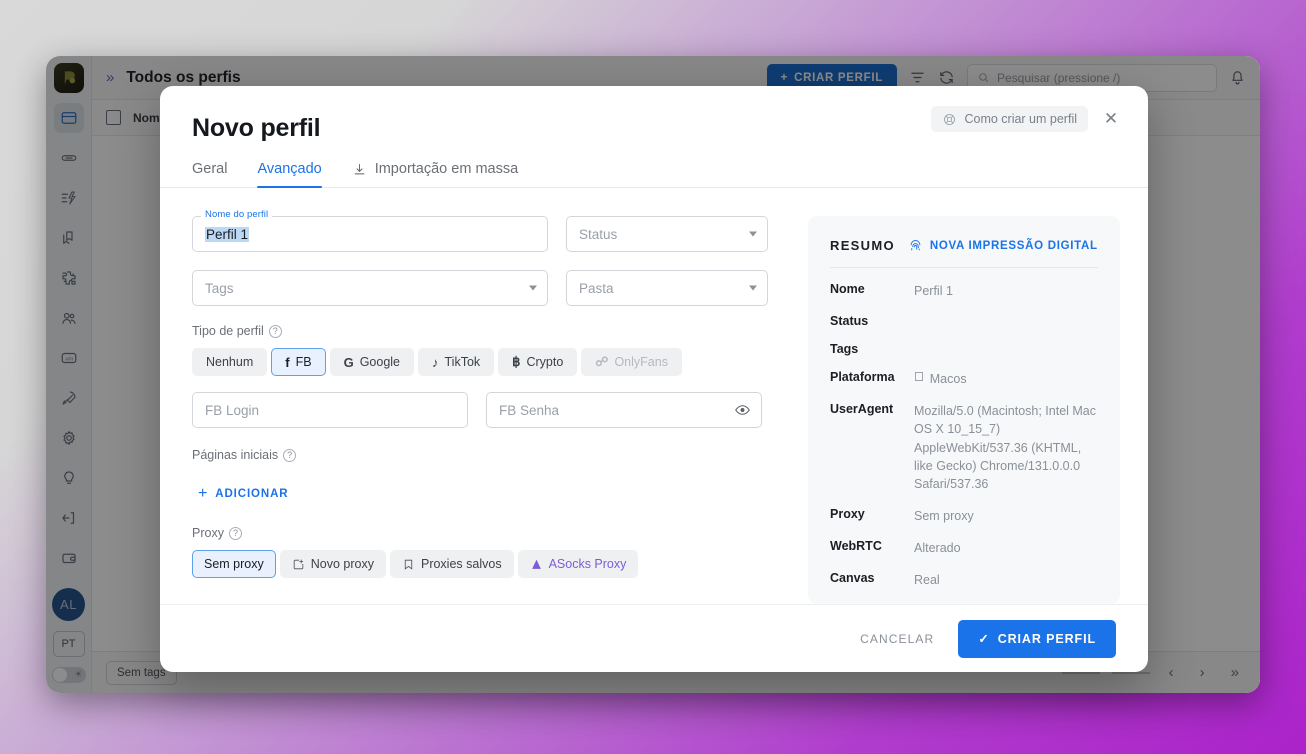 The height and width of the screenshot is (754, 1306). Describe the element at coordinates (847, 513) in the screenshot. I see `summary-key: Proxy` at that location.